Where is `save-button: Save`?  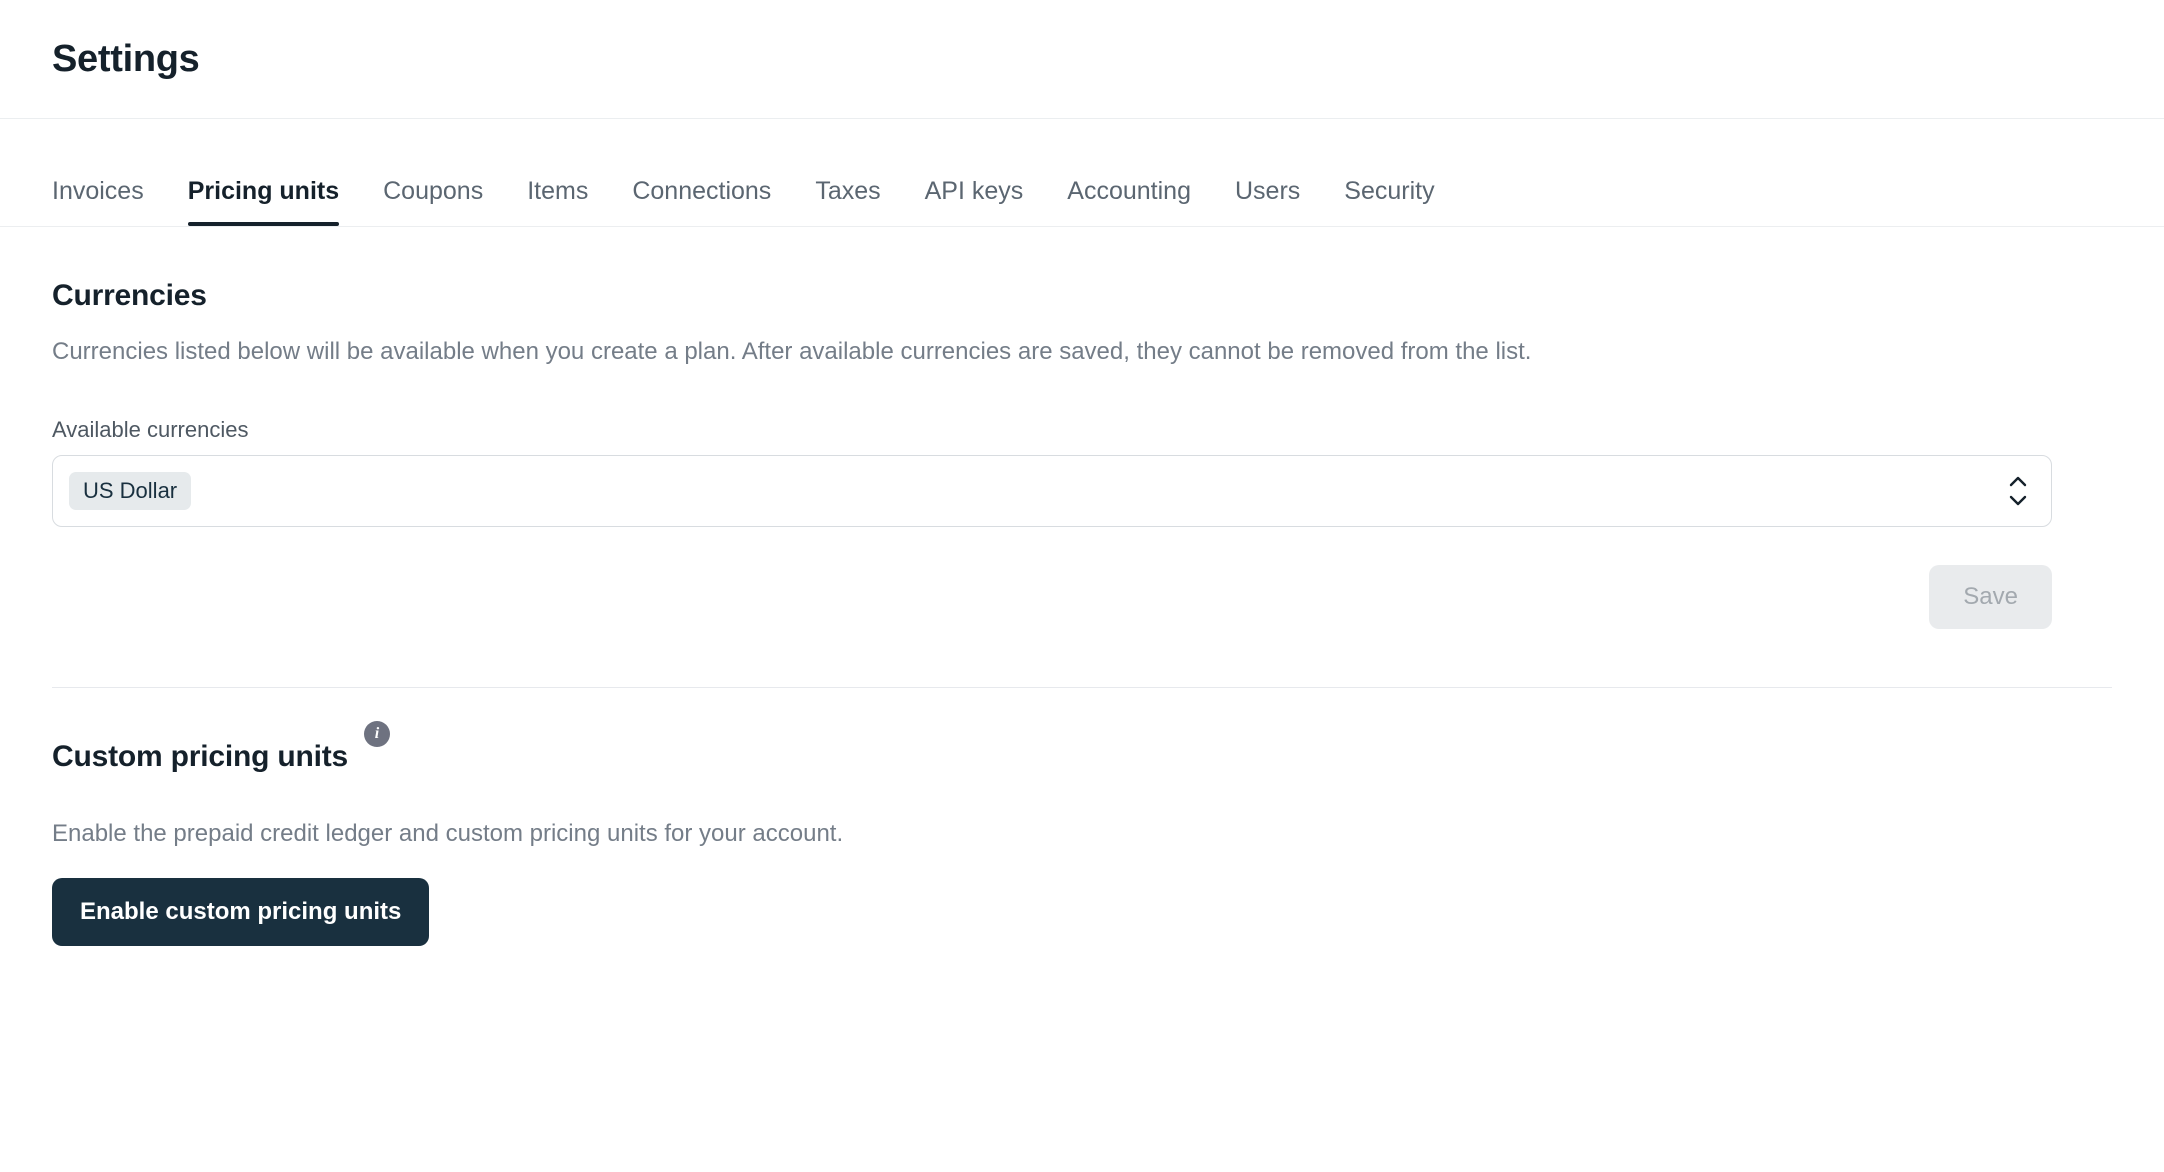
save-button: Save is located at coordinates (1990, 596).